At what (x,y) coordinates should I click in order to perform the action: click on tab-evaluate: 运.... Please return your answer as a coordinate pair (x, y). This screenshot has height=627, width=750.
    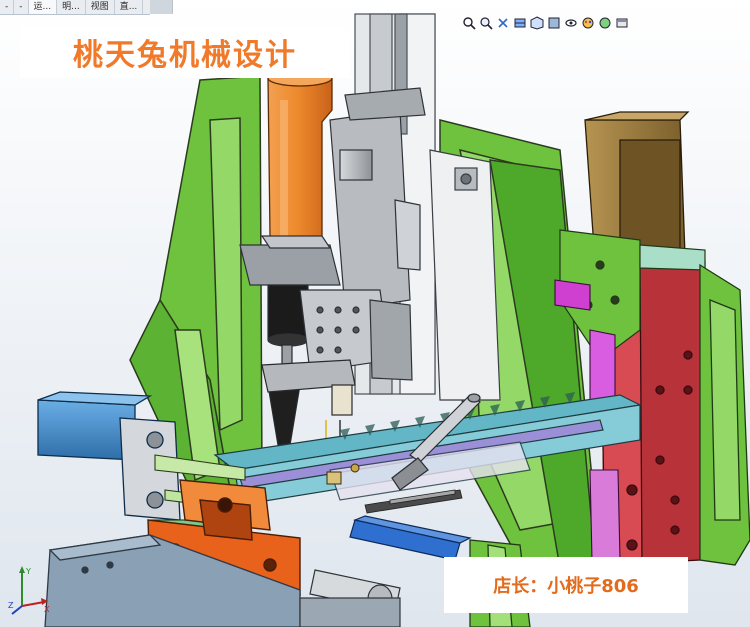
    Looking at the image, I should click on (43, 7).